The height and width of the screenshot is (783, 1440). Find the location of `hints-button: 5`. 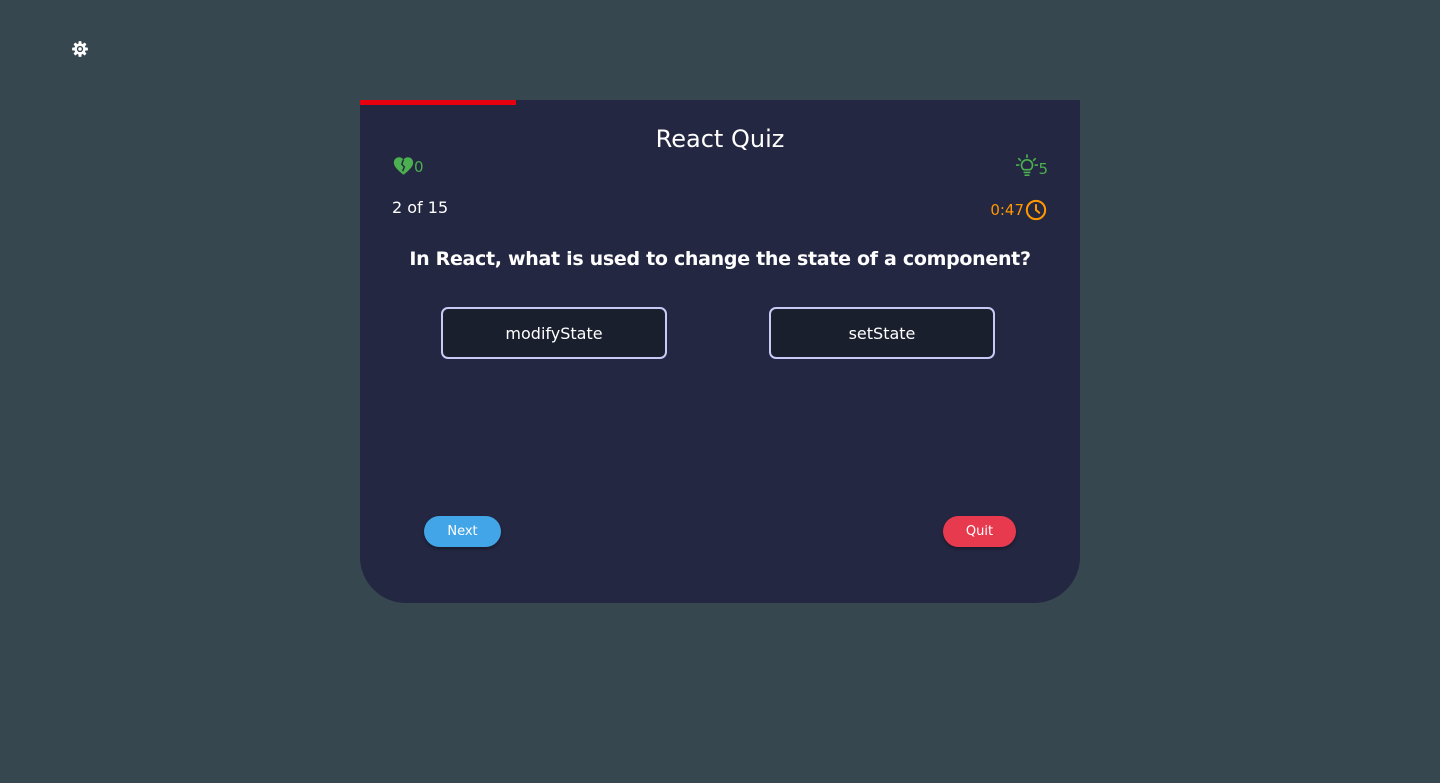

hints-button: 5 is located at coordinates (1032, 166).